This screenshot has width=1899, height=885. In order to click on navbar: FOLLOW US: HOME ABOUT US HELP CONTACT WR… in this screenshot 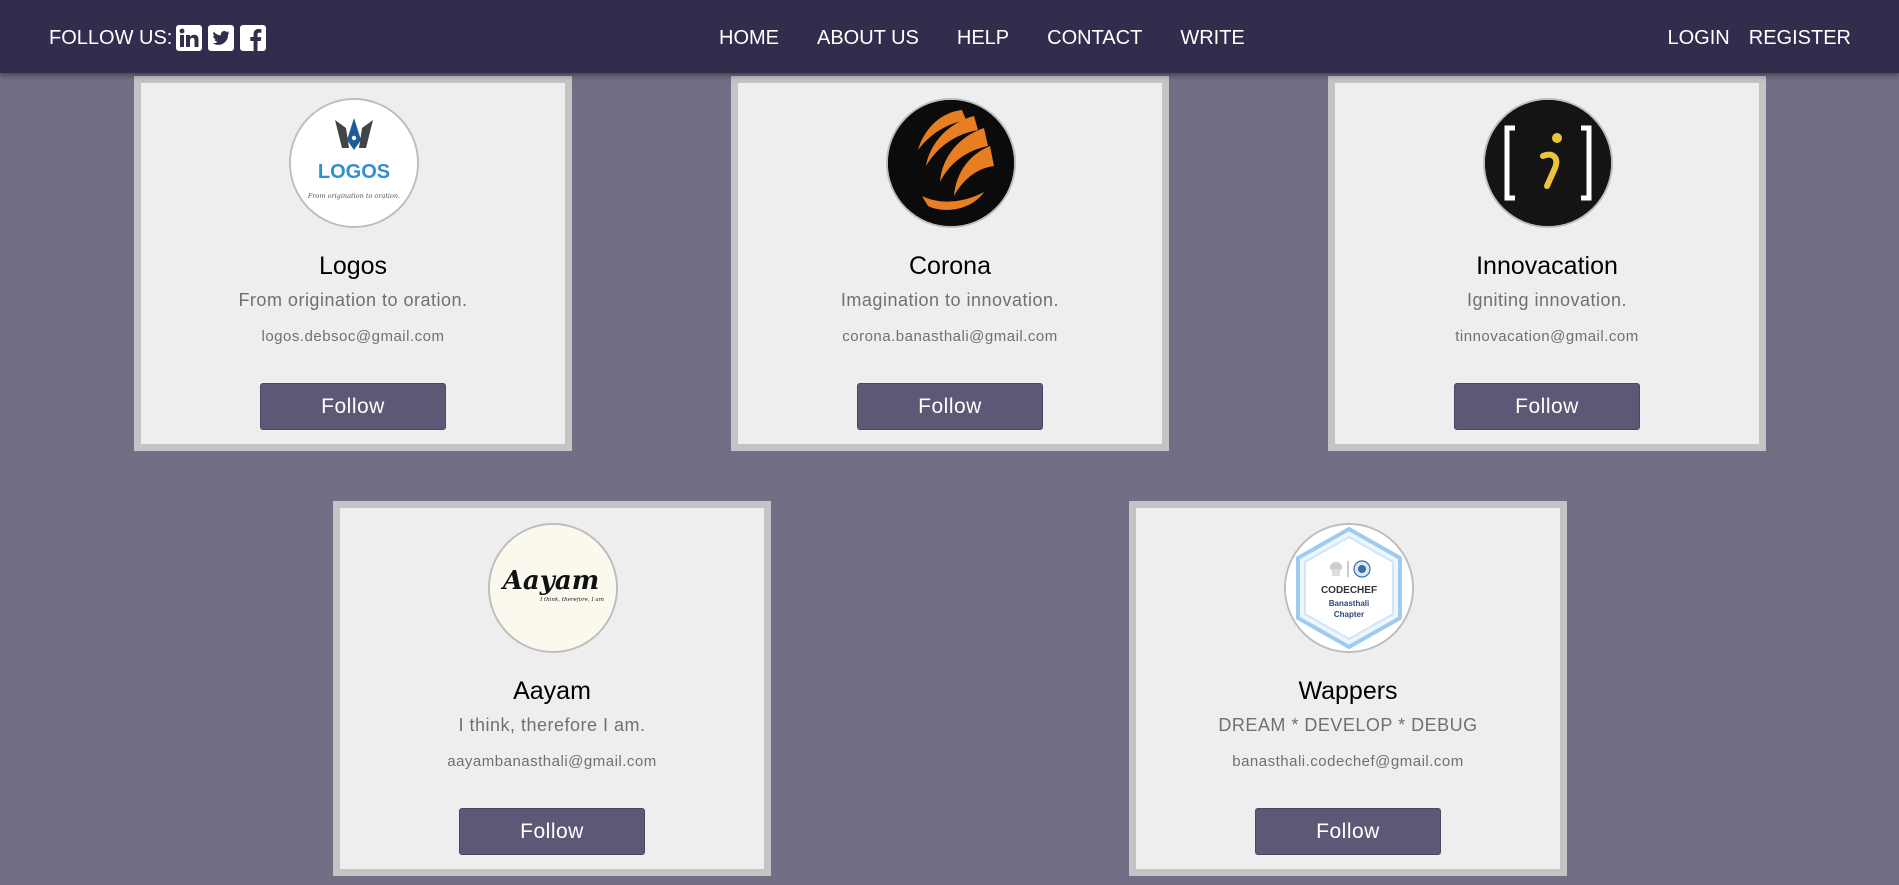, I will do `click(949, 36)`.